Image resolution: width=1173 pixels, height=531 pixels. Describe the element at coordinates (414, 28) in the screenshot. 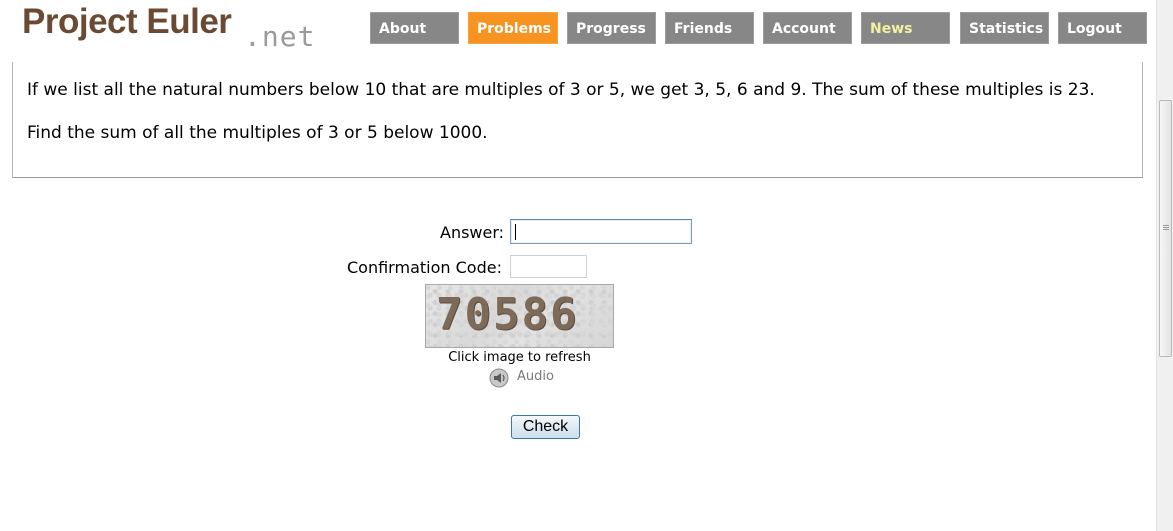

I see `nav-about: About` at that location.